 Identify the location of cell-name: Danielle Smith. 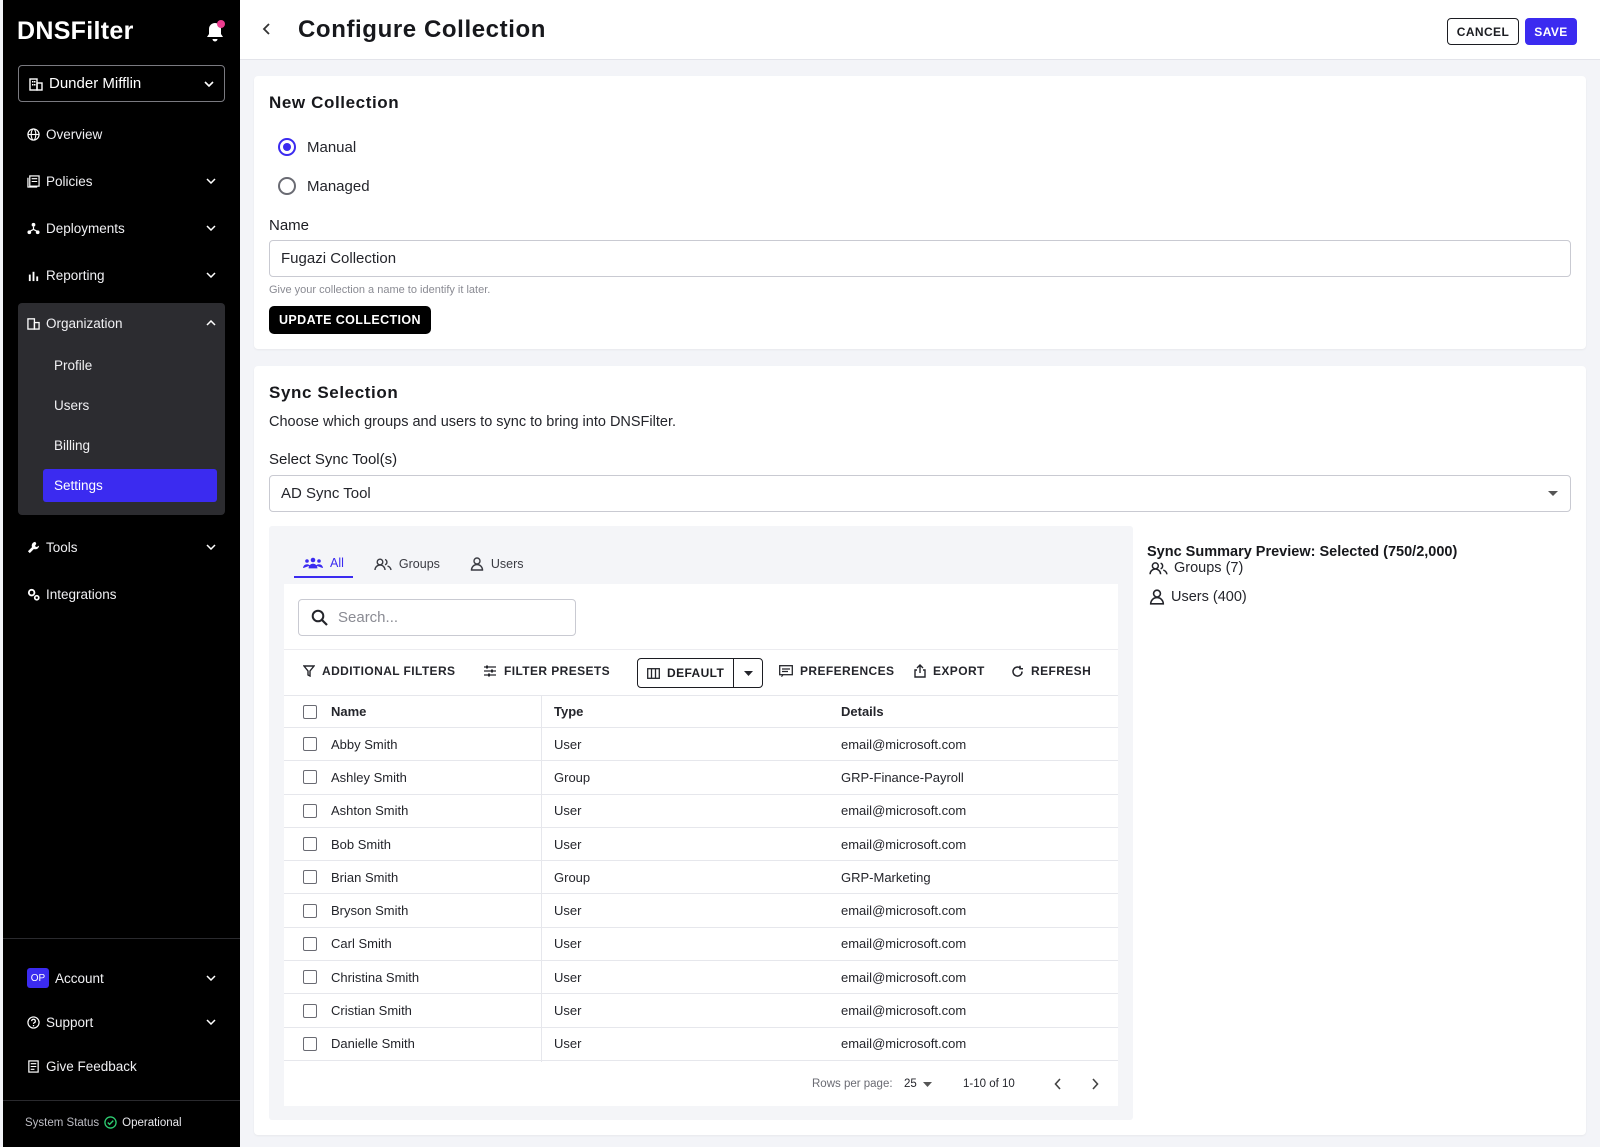
(373, 1044).